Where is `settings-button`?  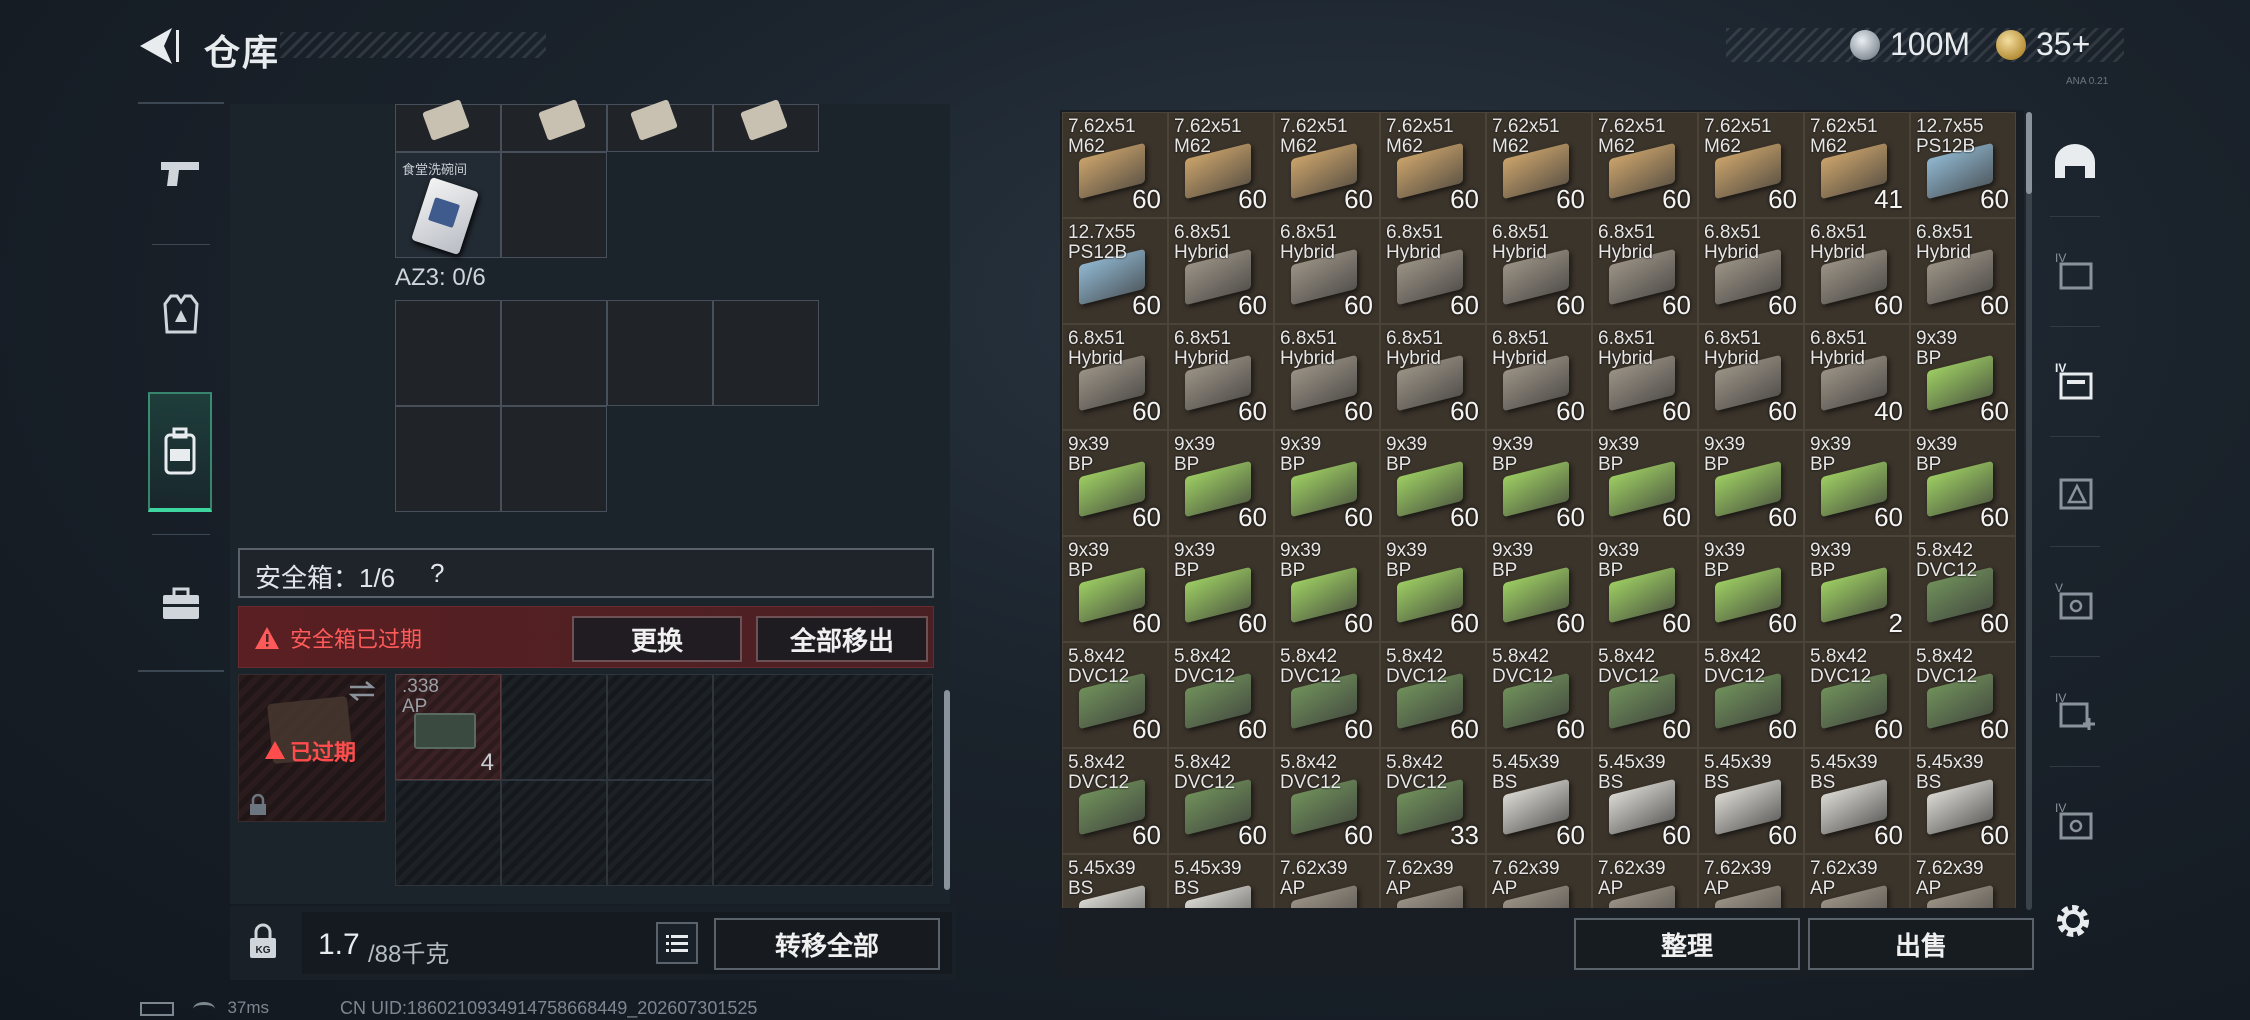
settings-button is located at coordinates (2073, 921).